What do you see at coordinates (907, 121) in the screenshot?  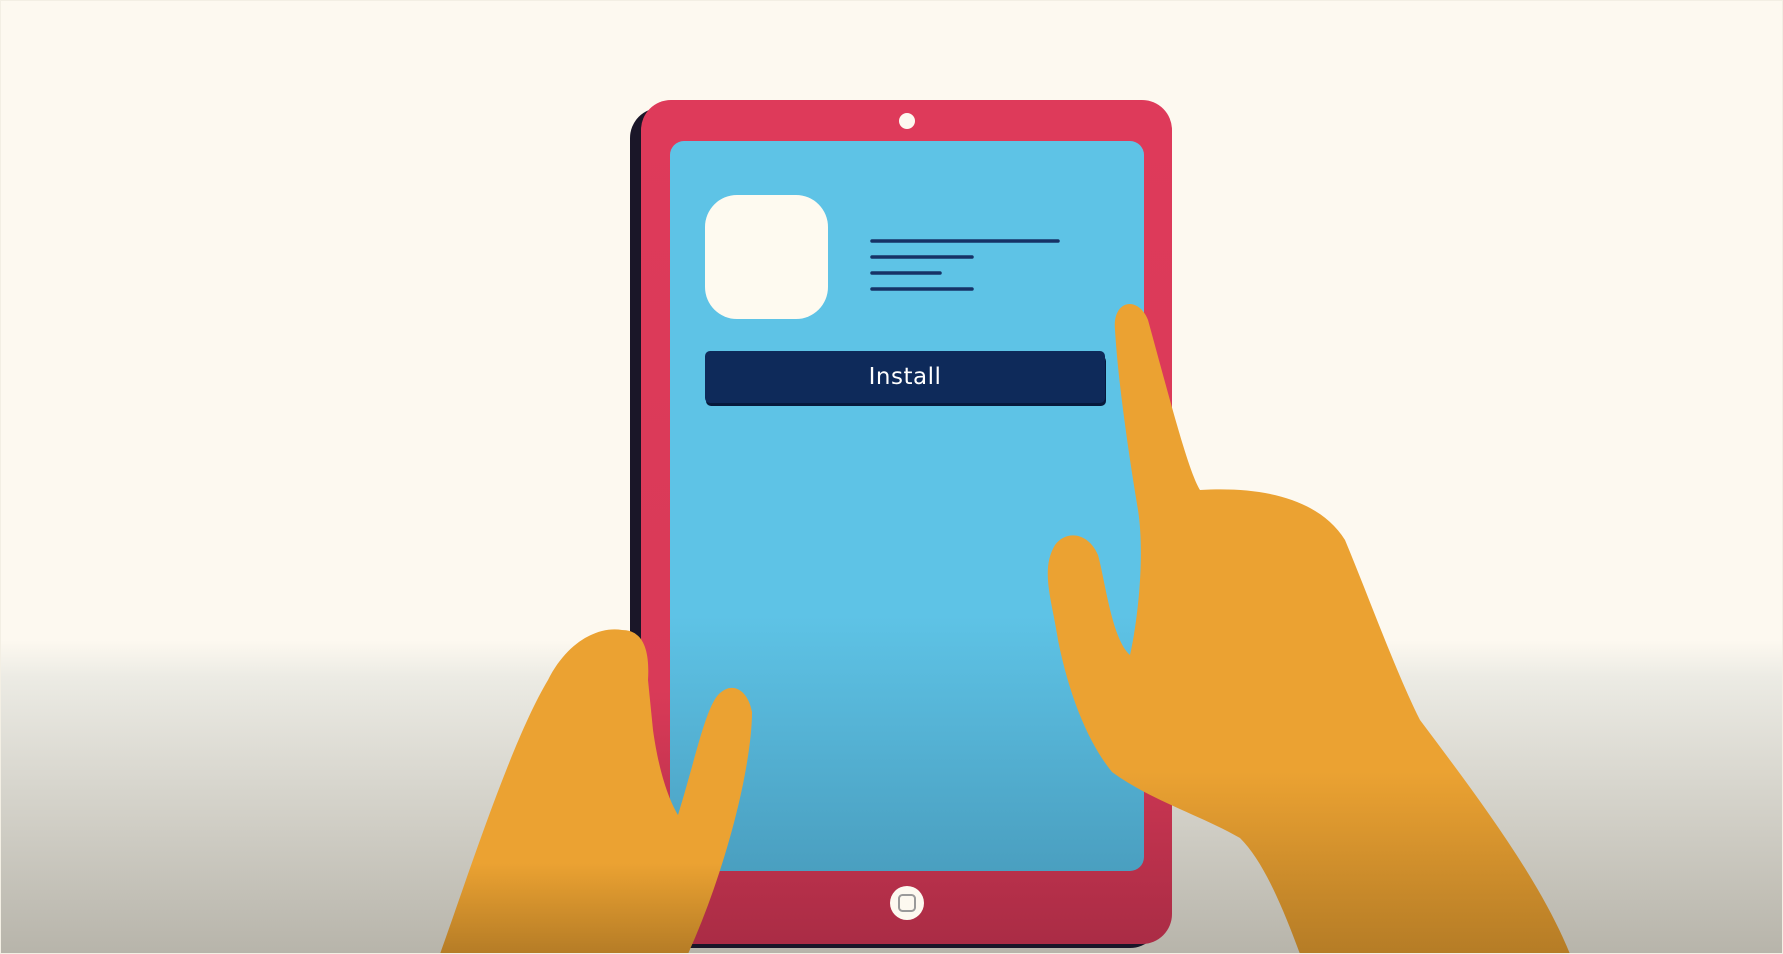 I see `camera-dot-icon` at bounding box center [907, 121].